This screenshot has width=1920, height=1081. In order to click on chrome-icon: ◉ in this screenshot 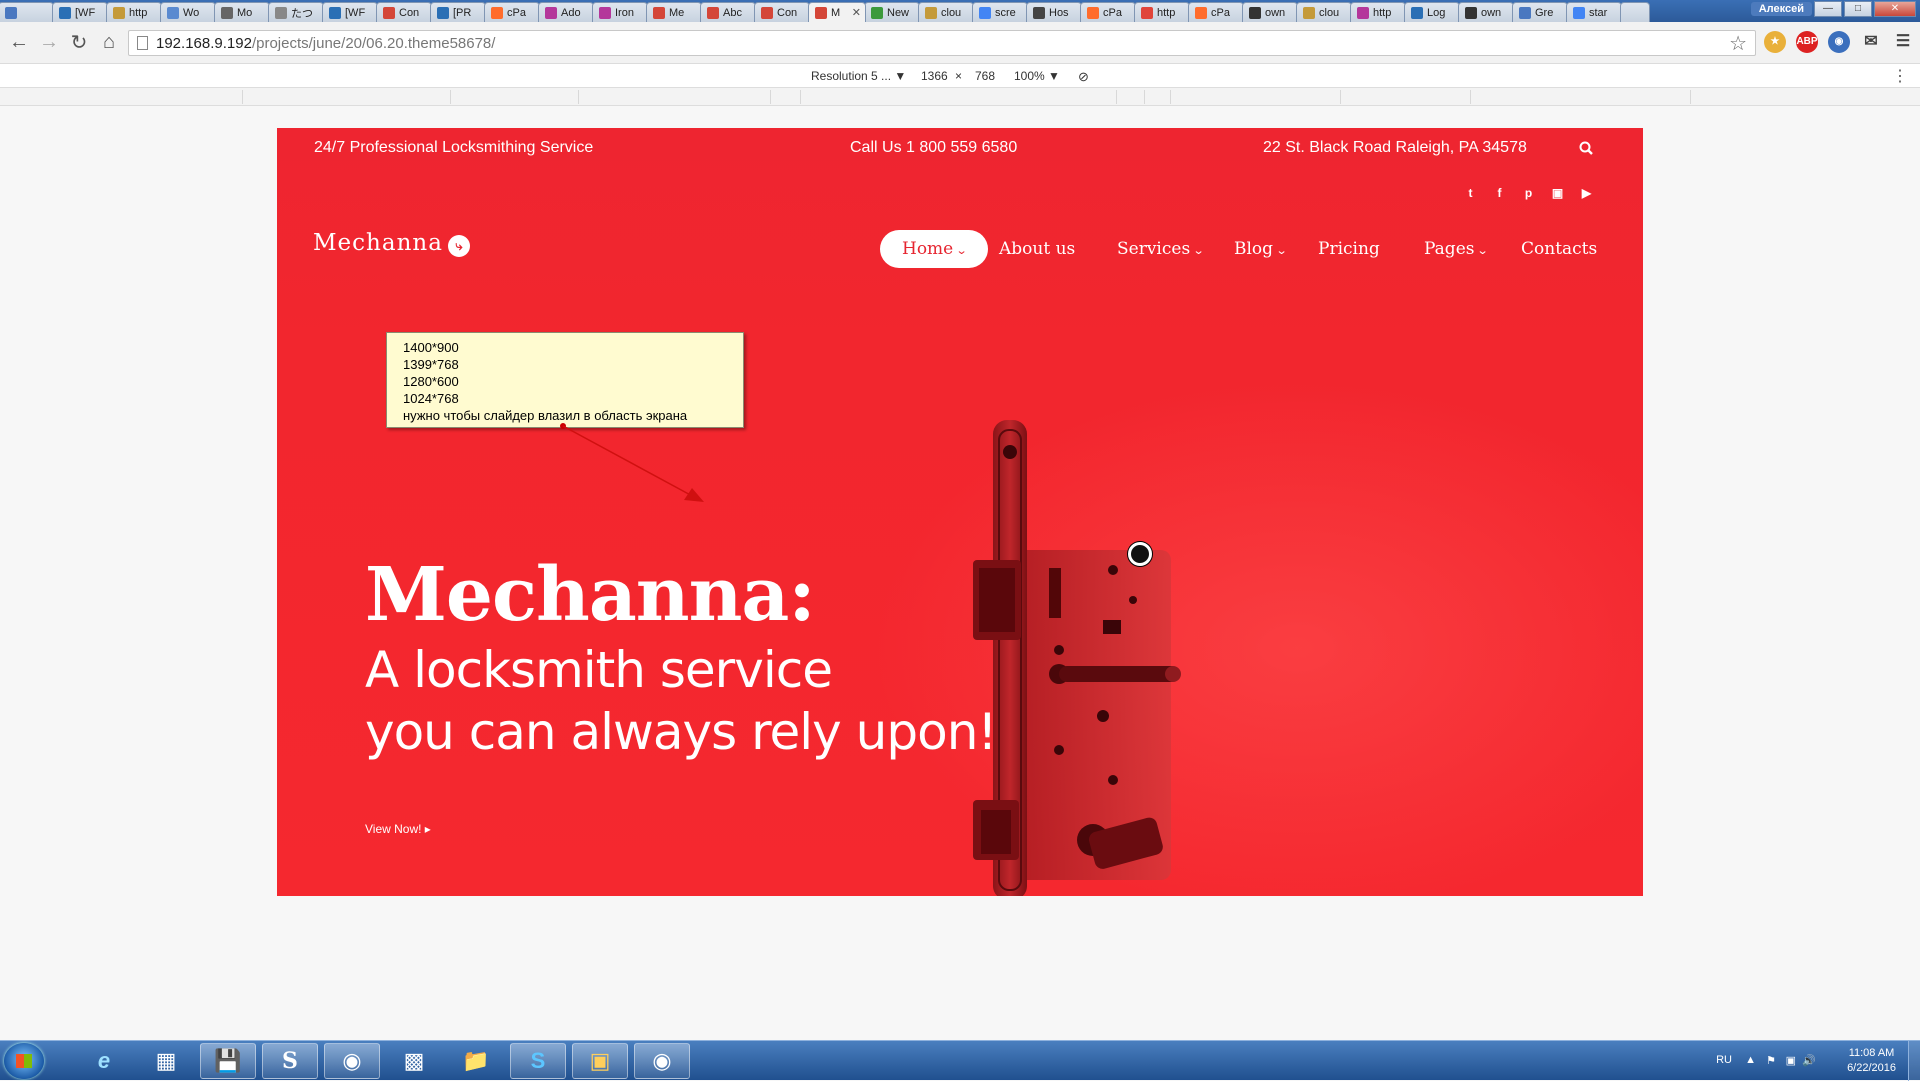, I will do `click(352, 1061)`.